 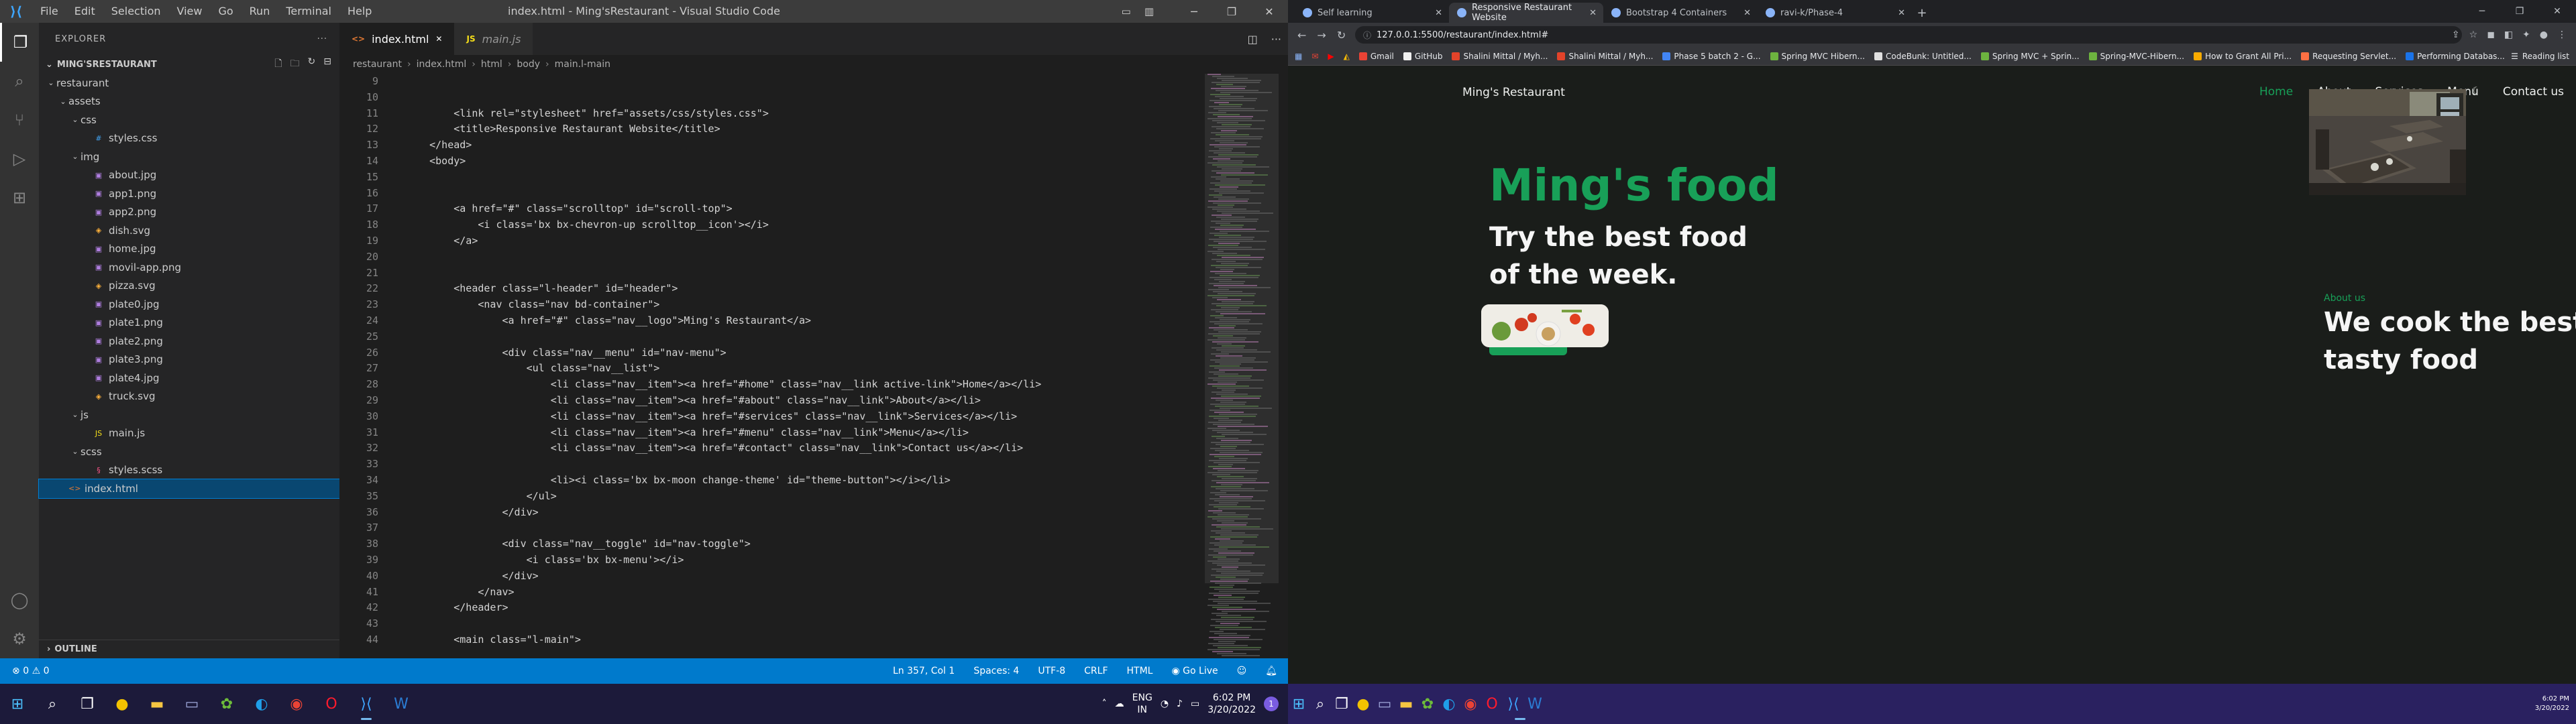 What do you see at coordinates (1384, 703) in the screenshot?
I see `app-icon: ▭` at bounding box center [1384, 703].